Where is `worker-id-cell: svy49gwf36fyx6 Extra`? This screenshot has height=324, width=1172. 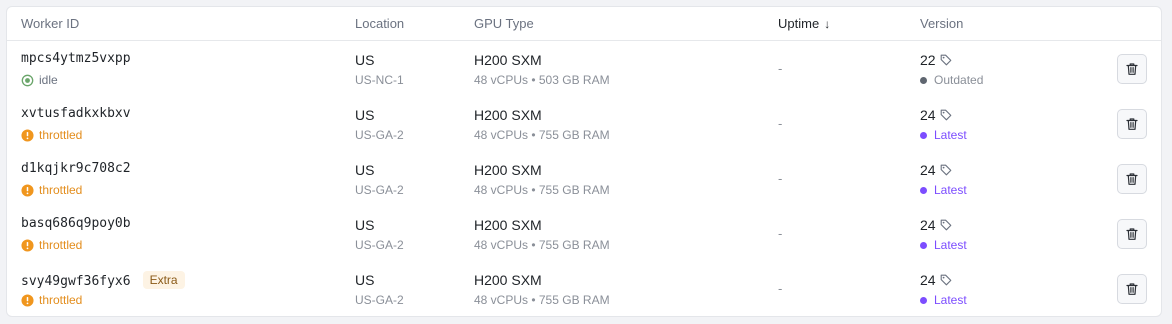 worker-id-cell: svy49gwf36fyx6 Extra is located at coordinates (103, 280).